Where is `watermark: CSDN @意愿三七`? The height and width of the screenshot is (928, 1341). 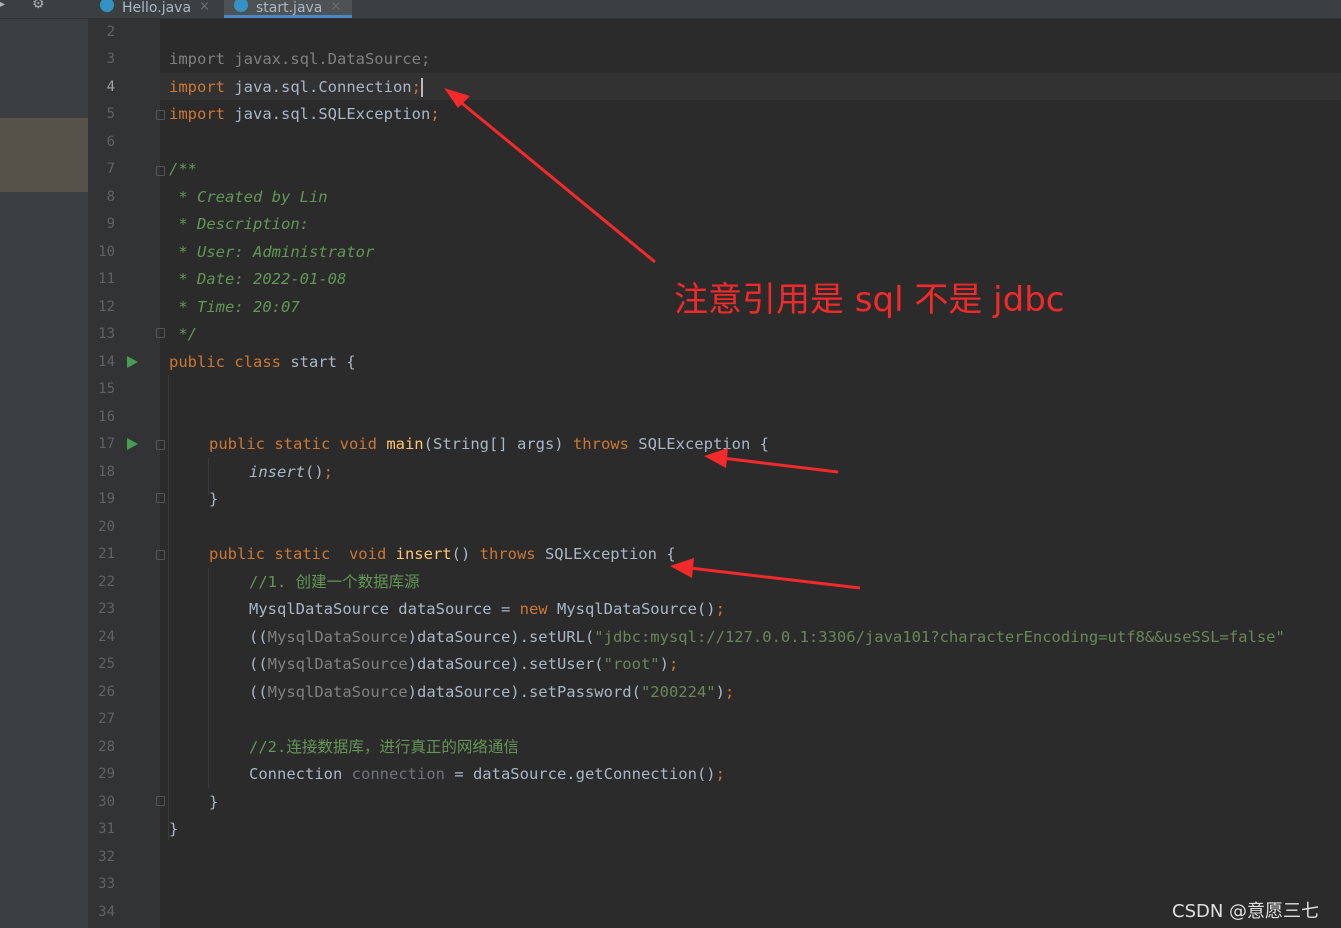 watermark: CSDN @意愿三七 is located at coordinates (1246, 911).